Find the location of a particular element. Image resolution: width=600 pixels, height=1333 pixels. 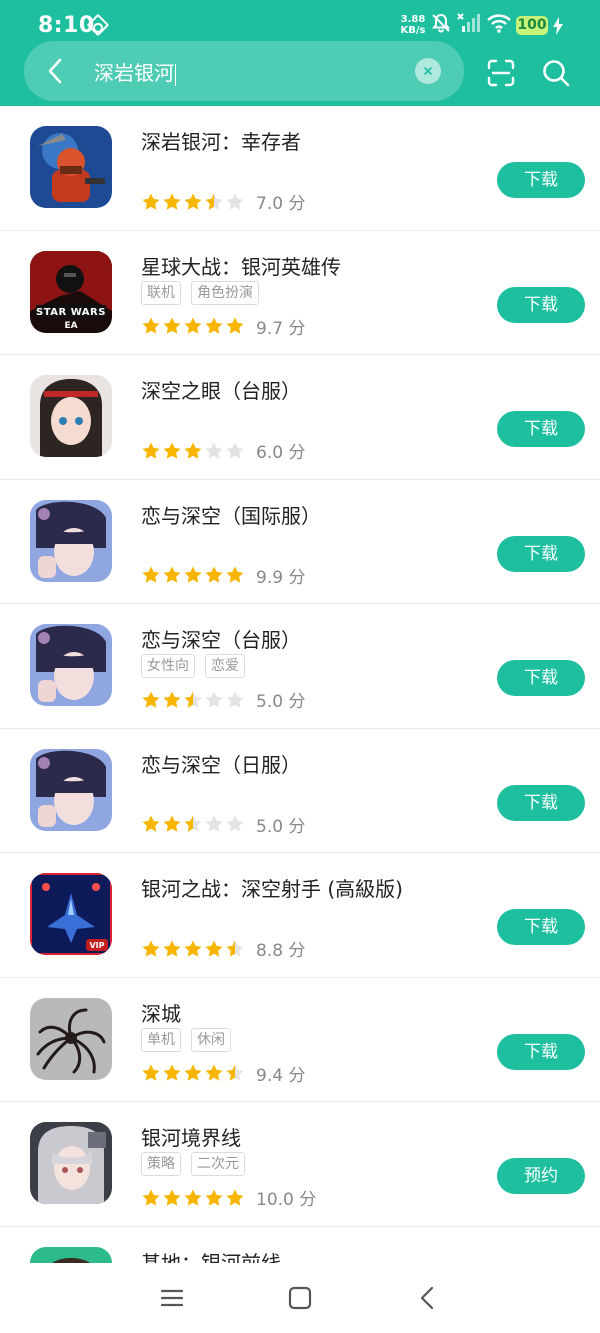

app-icon-deep-city is located at coordinates (71, 1038).